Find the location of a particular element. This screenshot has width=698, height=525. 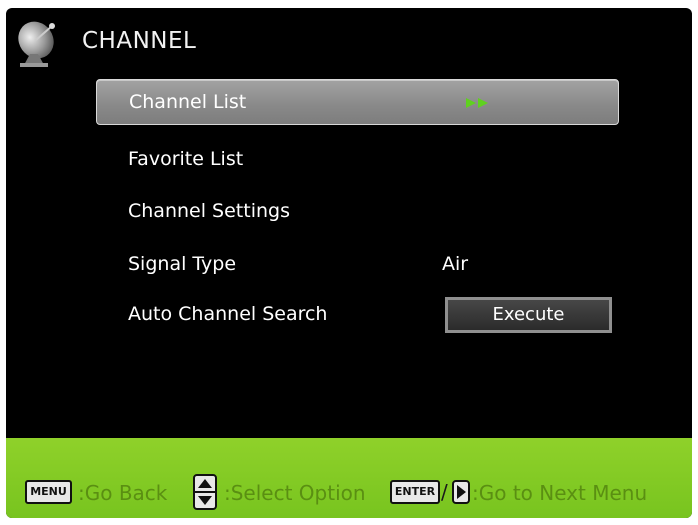

double-arrow-right-icon is located at coordinates (477, 103).